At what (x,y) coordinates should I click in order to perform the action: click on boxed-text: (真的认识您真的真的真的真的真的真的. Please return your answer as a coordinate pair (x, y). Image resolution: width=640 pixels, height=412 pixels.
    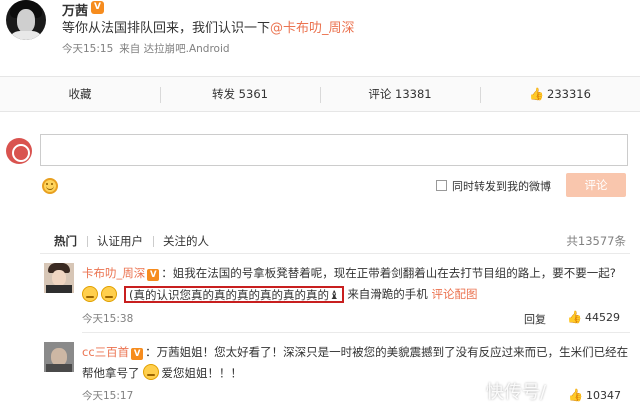
    Looking at the image, I should click on (229, 294).